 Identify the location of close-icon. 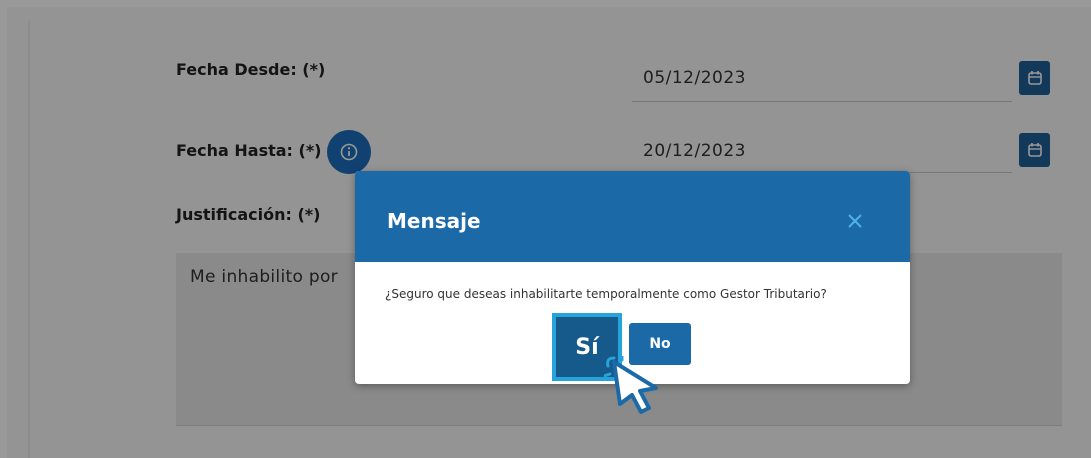
(855, 221).